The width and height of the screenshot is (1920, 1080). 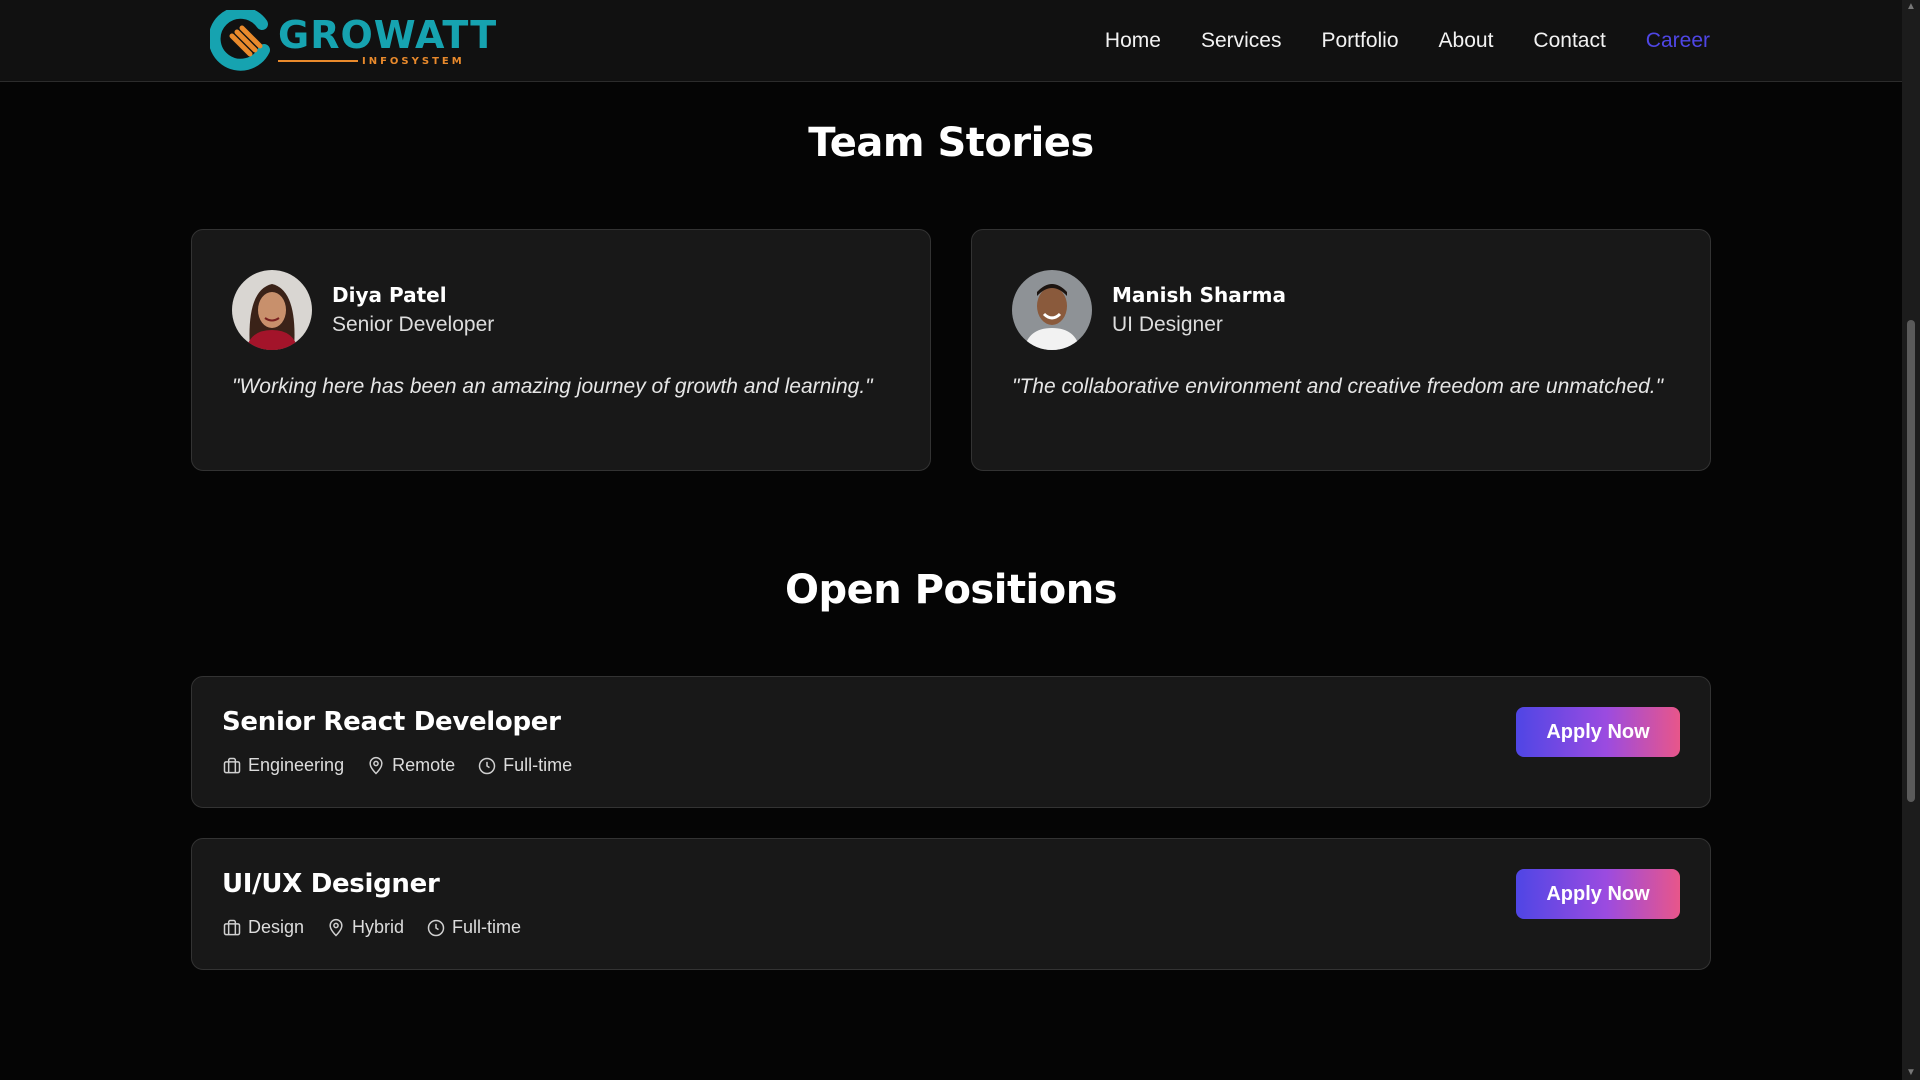 I want to click on job-location: Remote, so click(x=410, y=765).